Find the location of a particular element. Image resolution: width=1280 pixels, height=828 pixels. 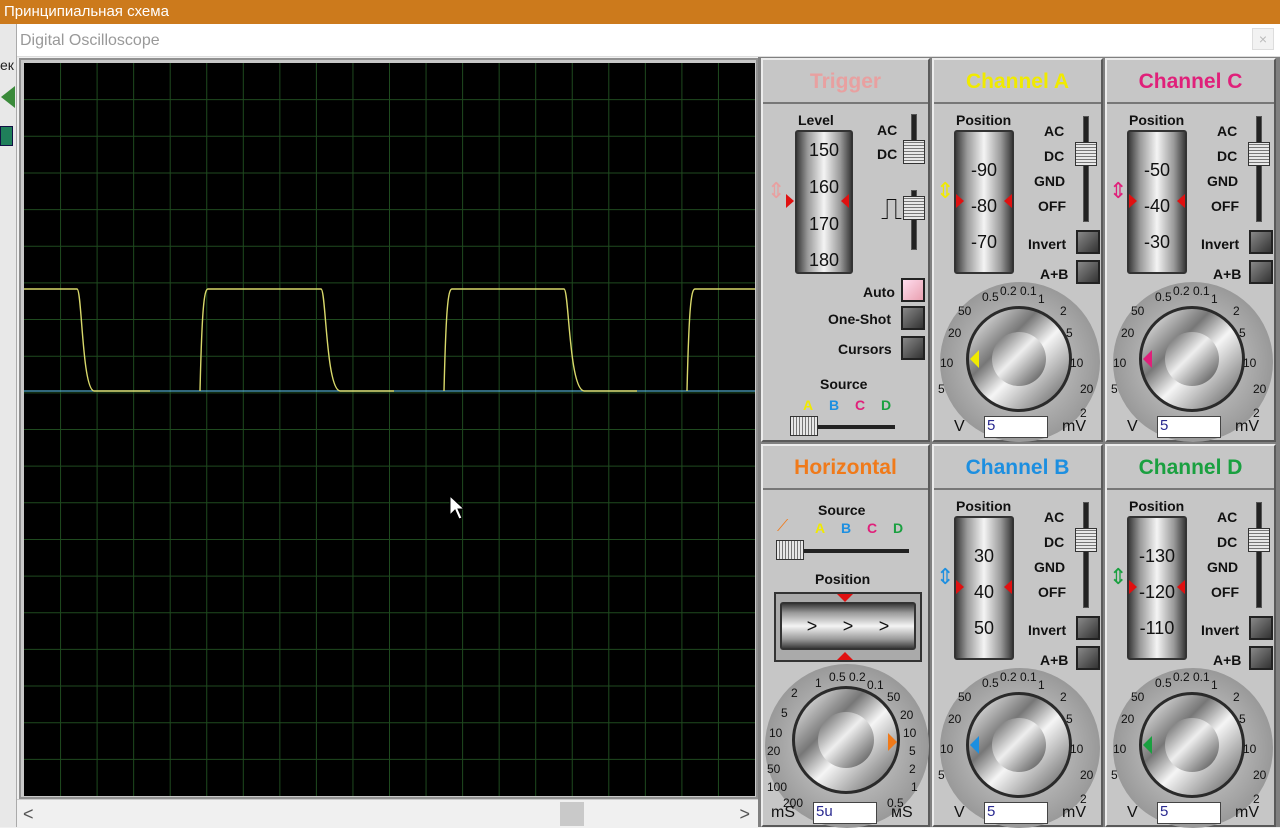

one-shot-label: One-Shot is located at coordinates (859, 319).